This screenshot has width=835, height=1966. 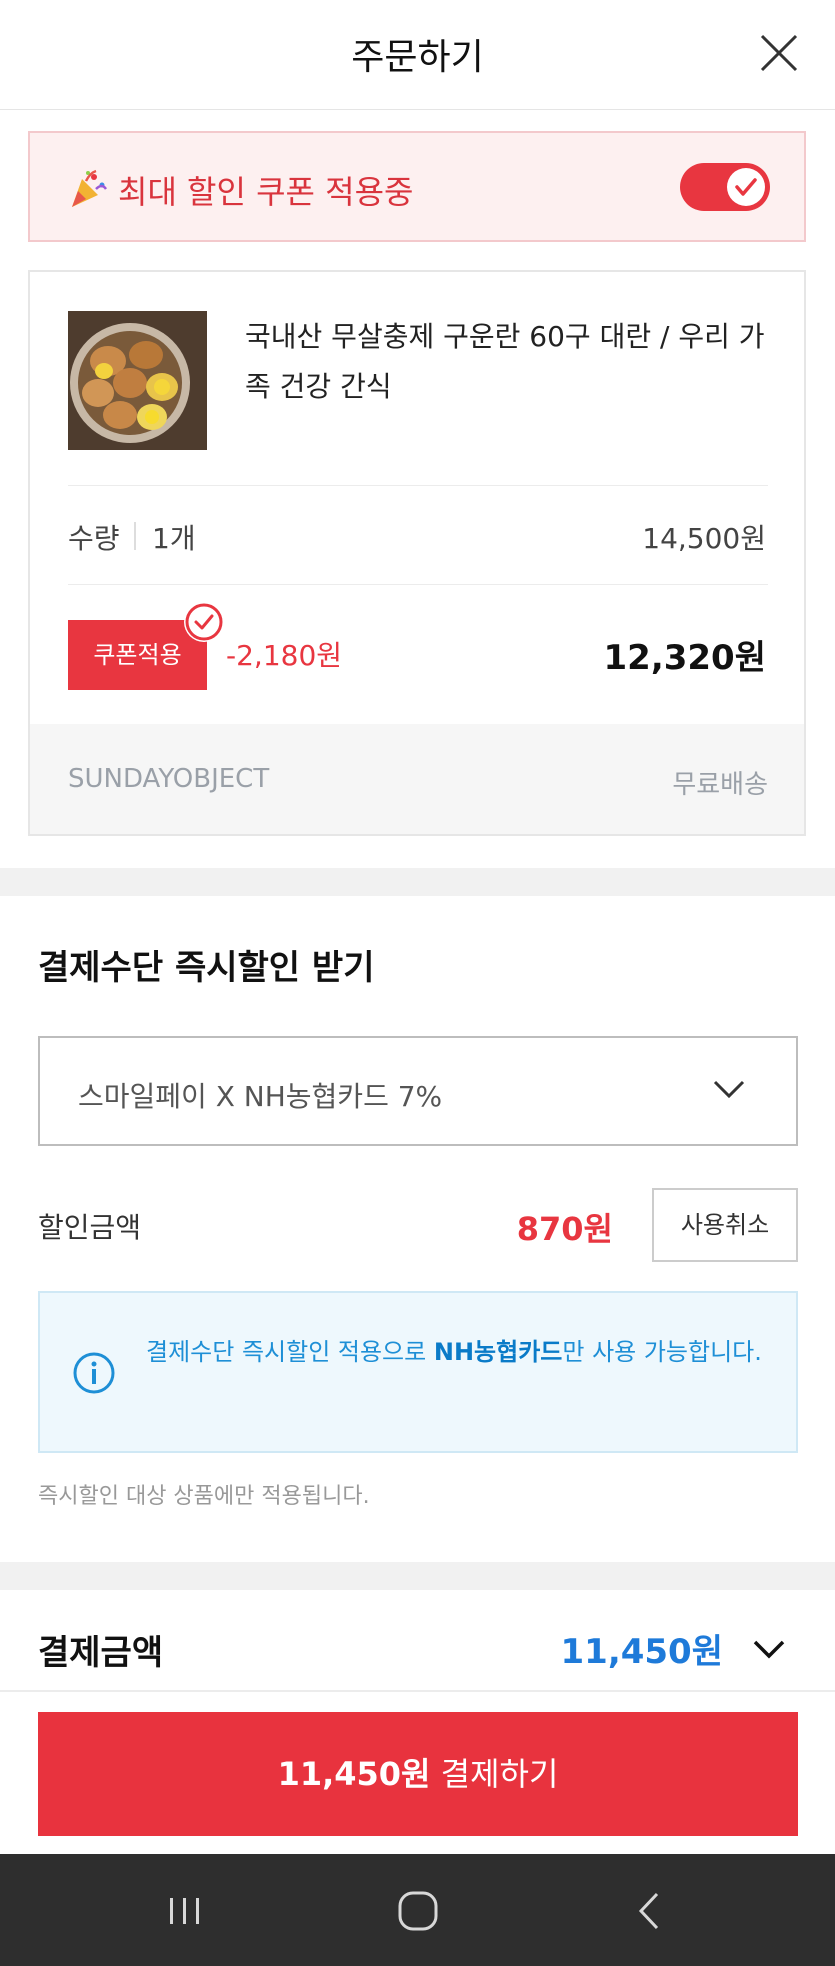 I want to click on info-box: 결제수단 즉시할인 적용으로 NH농협카드만 사용 가능합니다., so click(x=418, y=1372).